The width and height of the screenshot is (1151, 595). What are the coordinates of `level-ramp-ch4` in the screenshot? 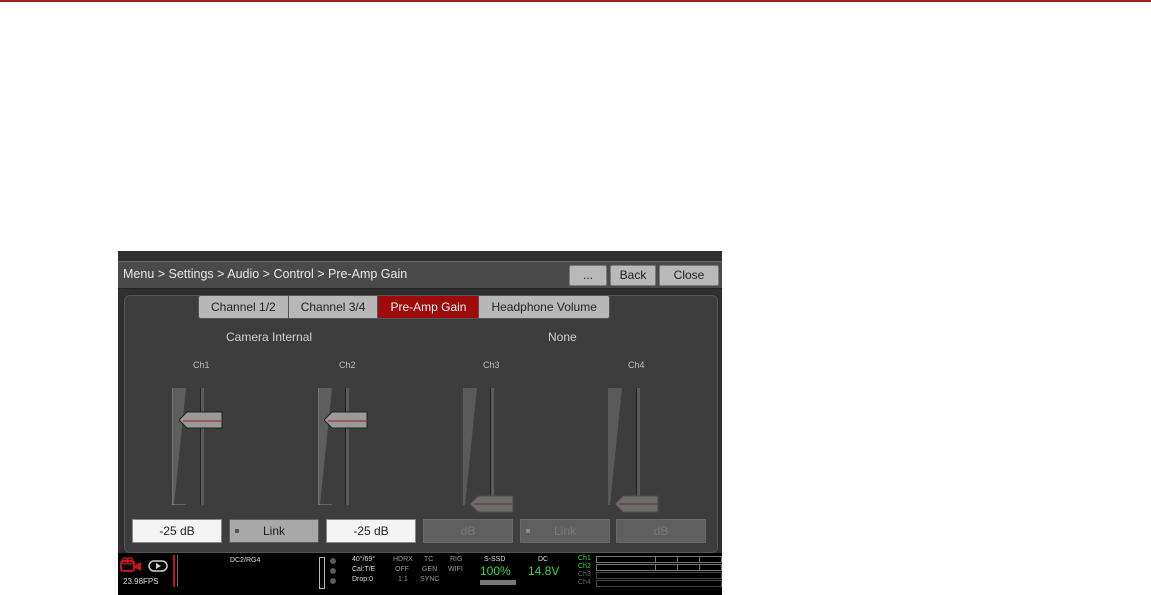 It's located at (615, 446).